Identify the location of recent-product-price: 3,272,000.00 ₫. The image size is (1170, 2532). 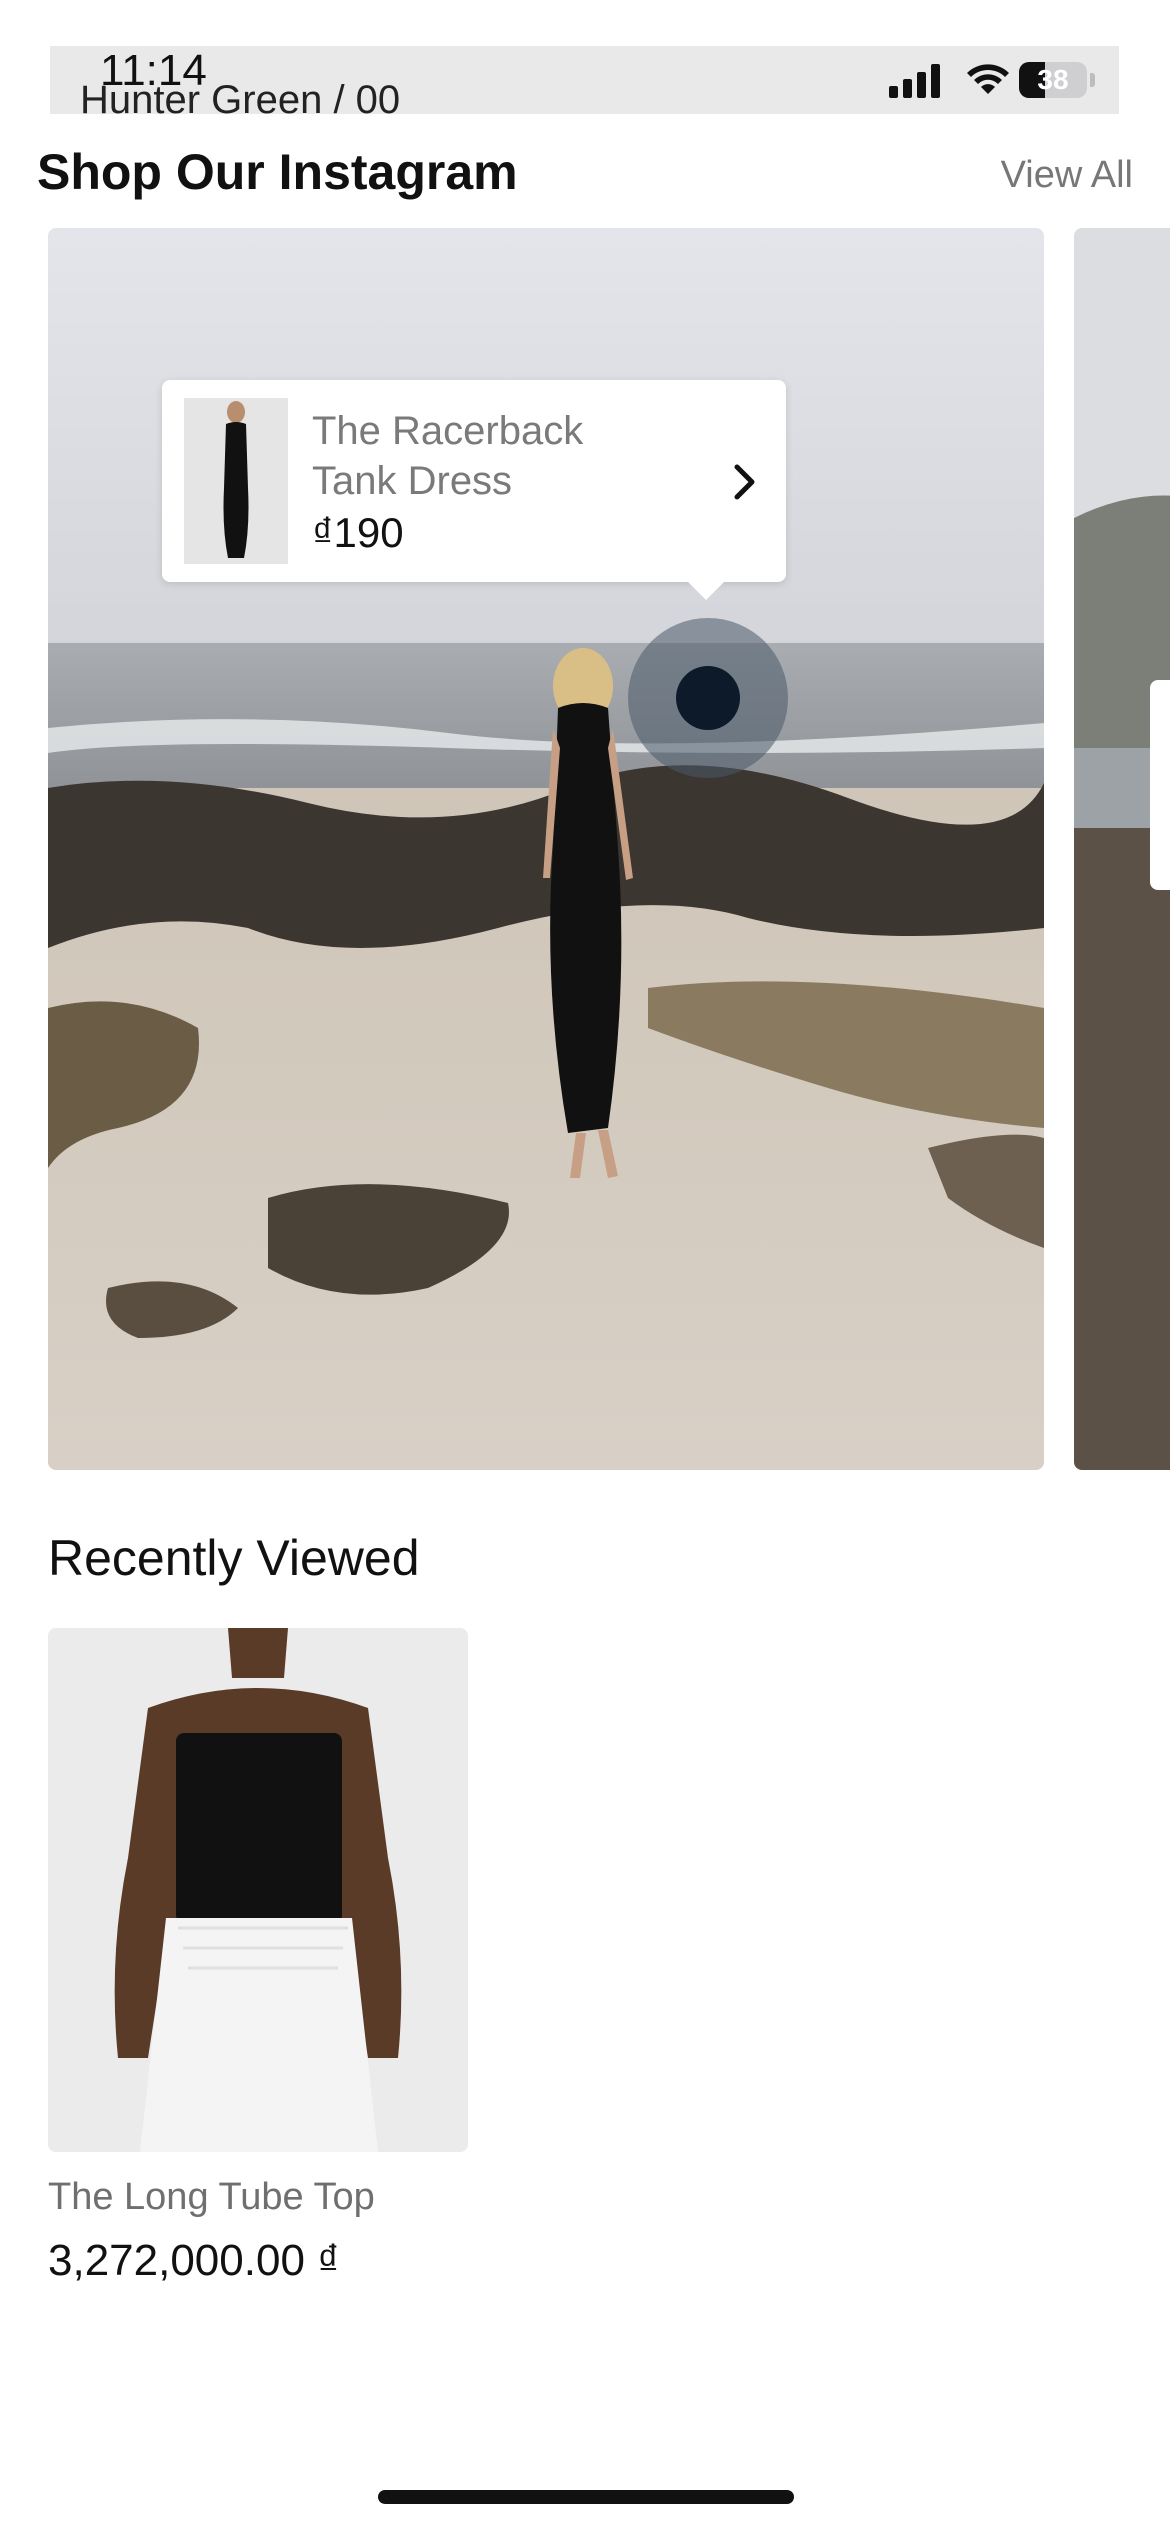
(194, 2260).